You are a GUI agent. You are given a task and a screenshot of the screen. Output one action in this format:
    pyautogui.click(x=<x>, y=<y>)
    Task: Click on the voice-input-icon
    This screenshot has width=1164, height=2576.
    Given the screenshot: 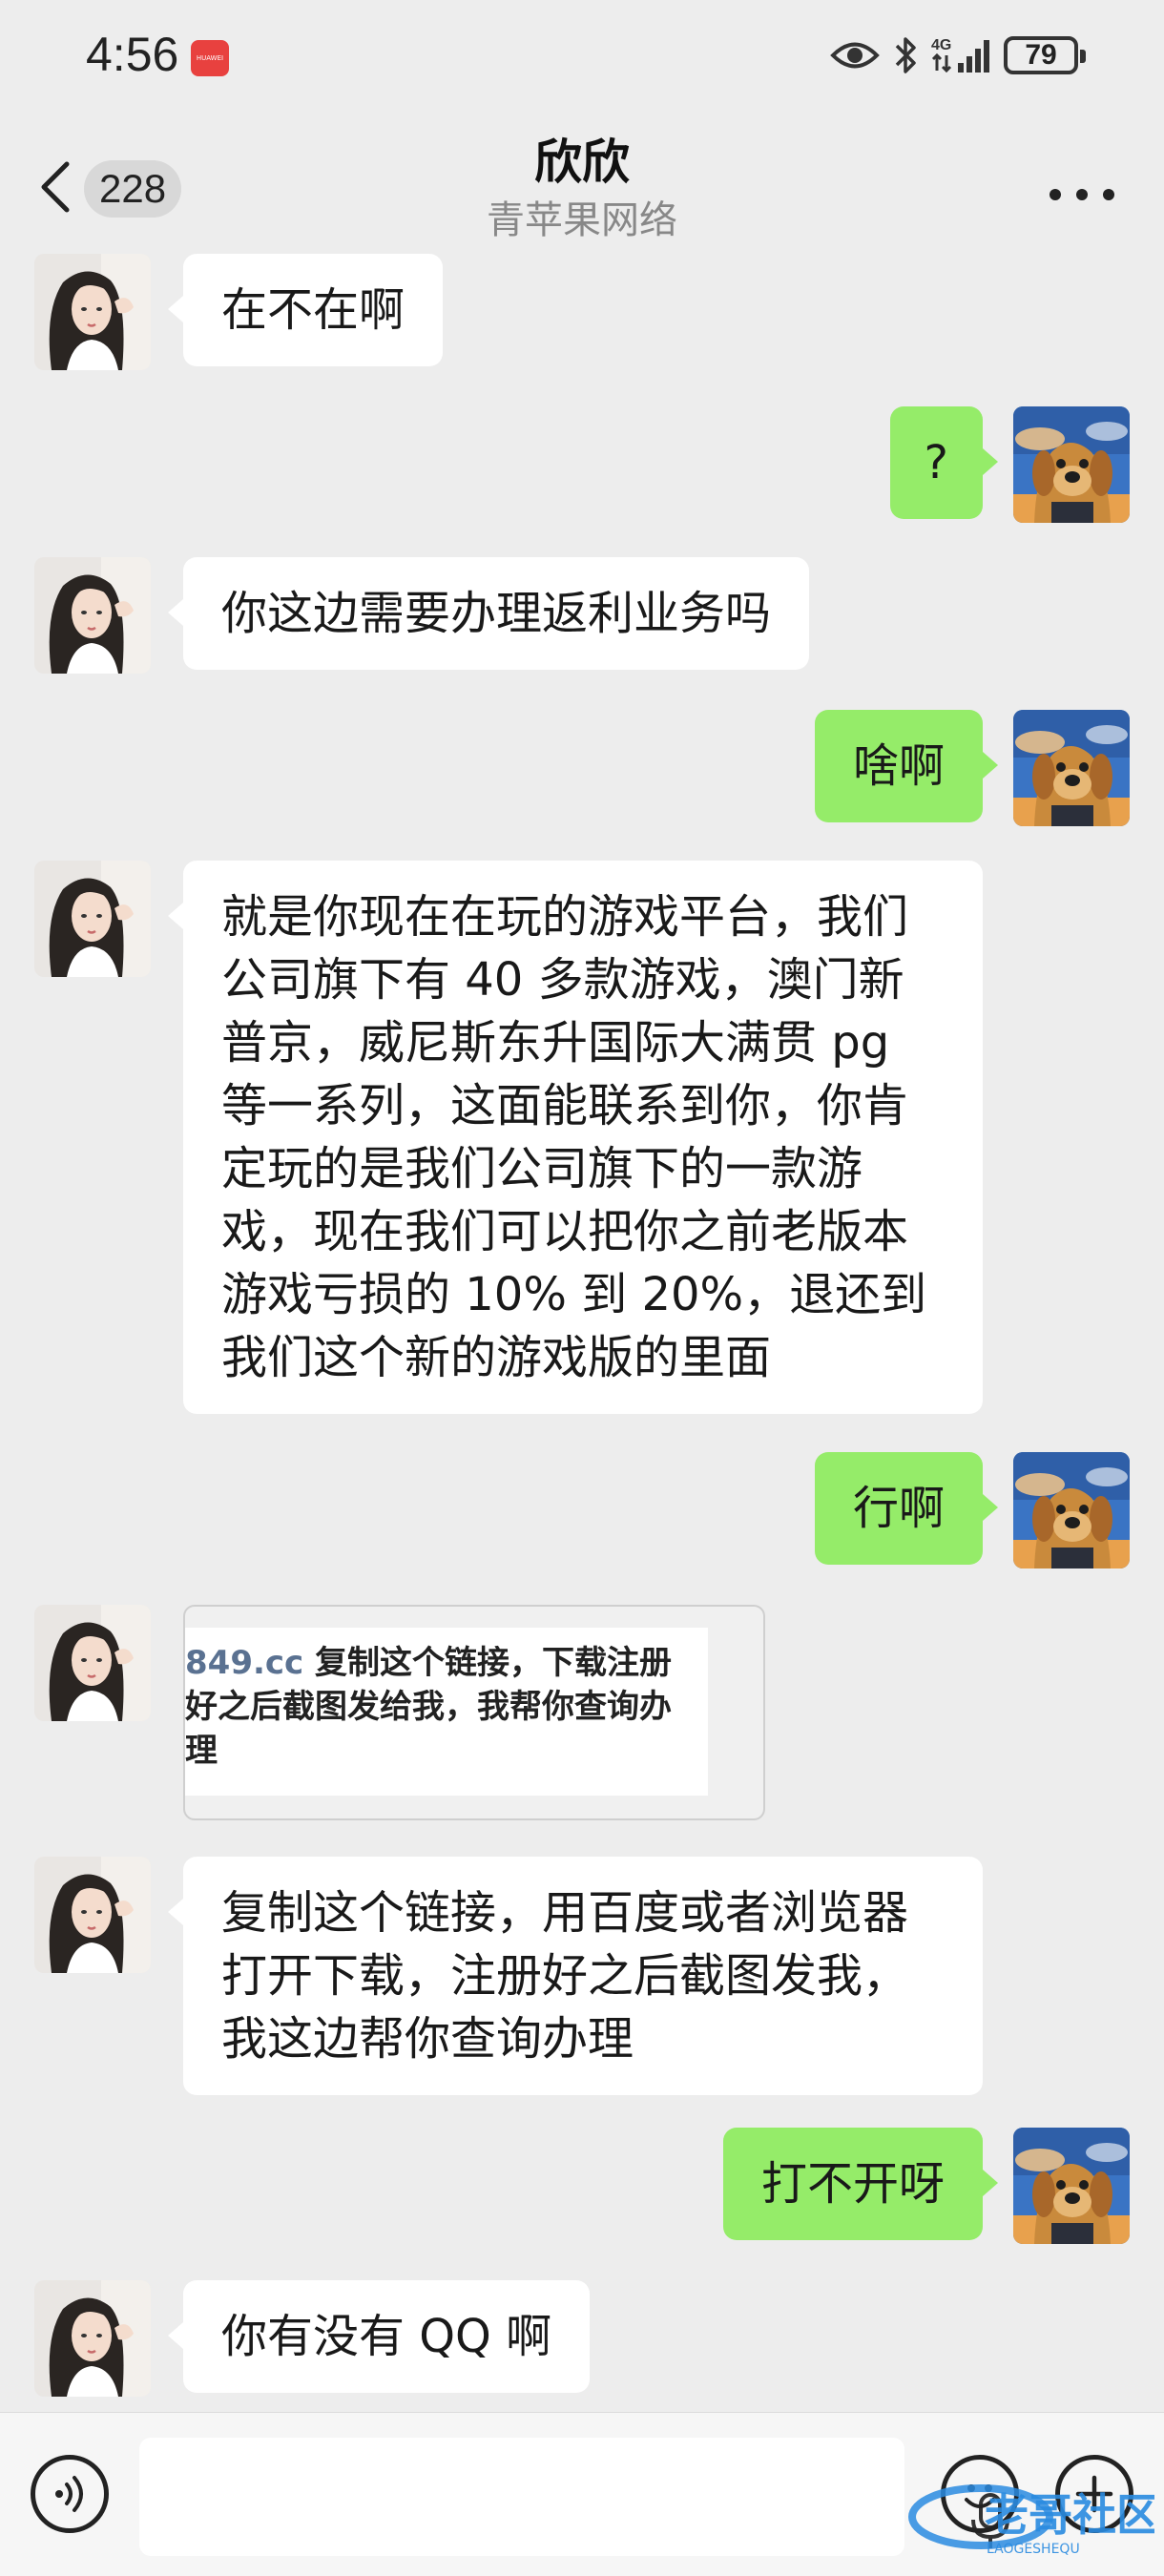 What is the action you would take?
    pyautogui.click(x=69, y=2494)
    